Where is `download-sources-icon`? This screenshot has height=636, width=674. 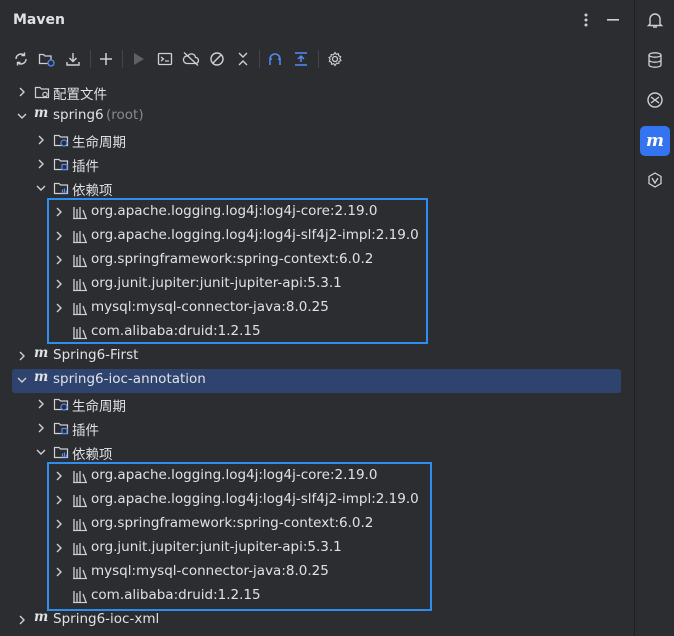 download-sources-icon is located at coordinates (73, 59).